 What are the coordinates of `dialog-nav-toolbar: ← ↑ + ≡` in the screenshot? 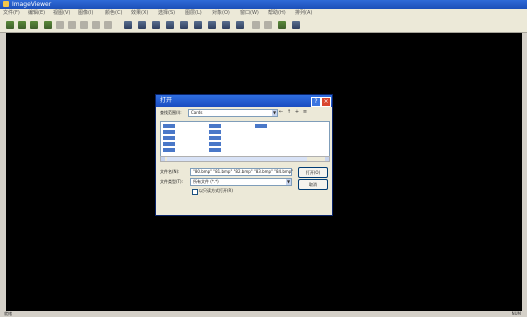 It's located at (296, 113).